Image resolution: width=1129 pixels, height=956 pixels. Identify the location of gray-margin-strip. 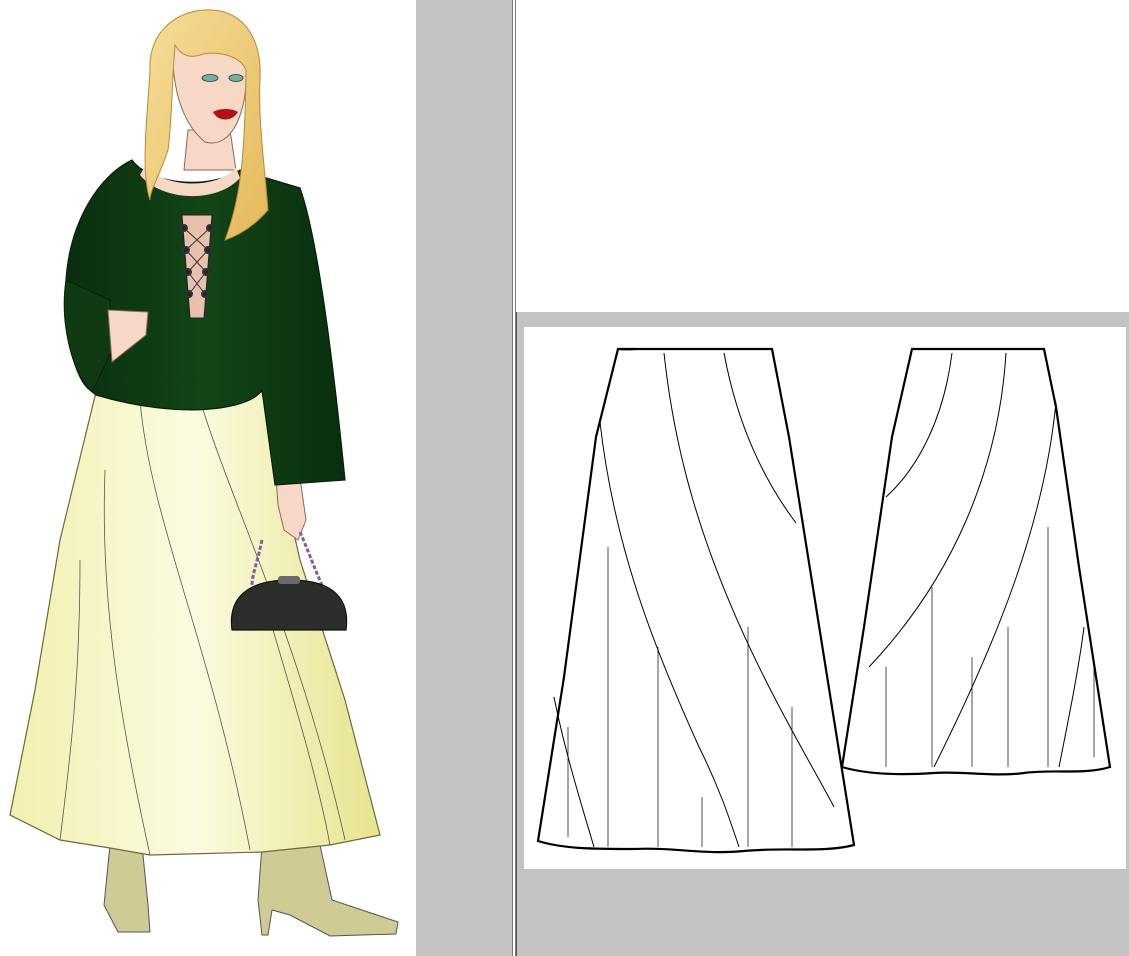
(464, 478).